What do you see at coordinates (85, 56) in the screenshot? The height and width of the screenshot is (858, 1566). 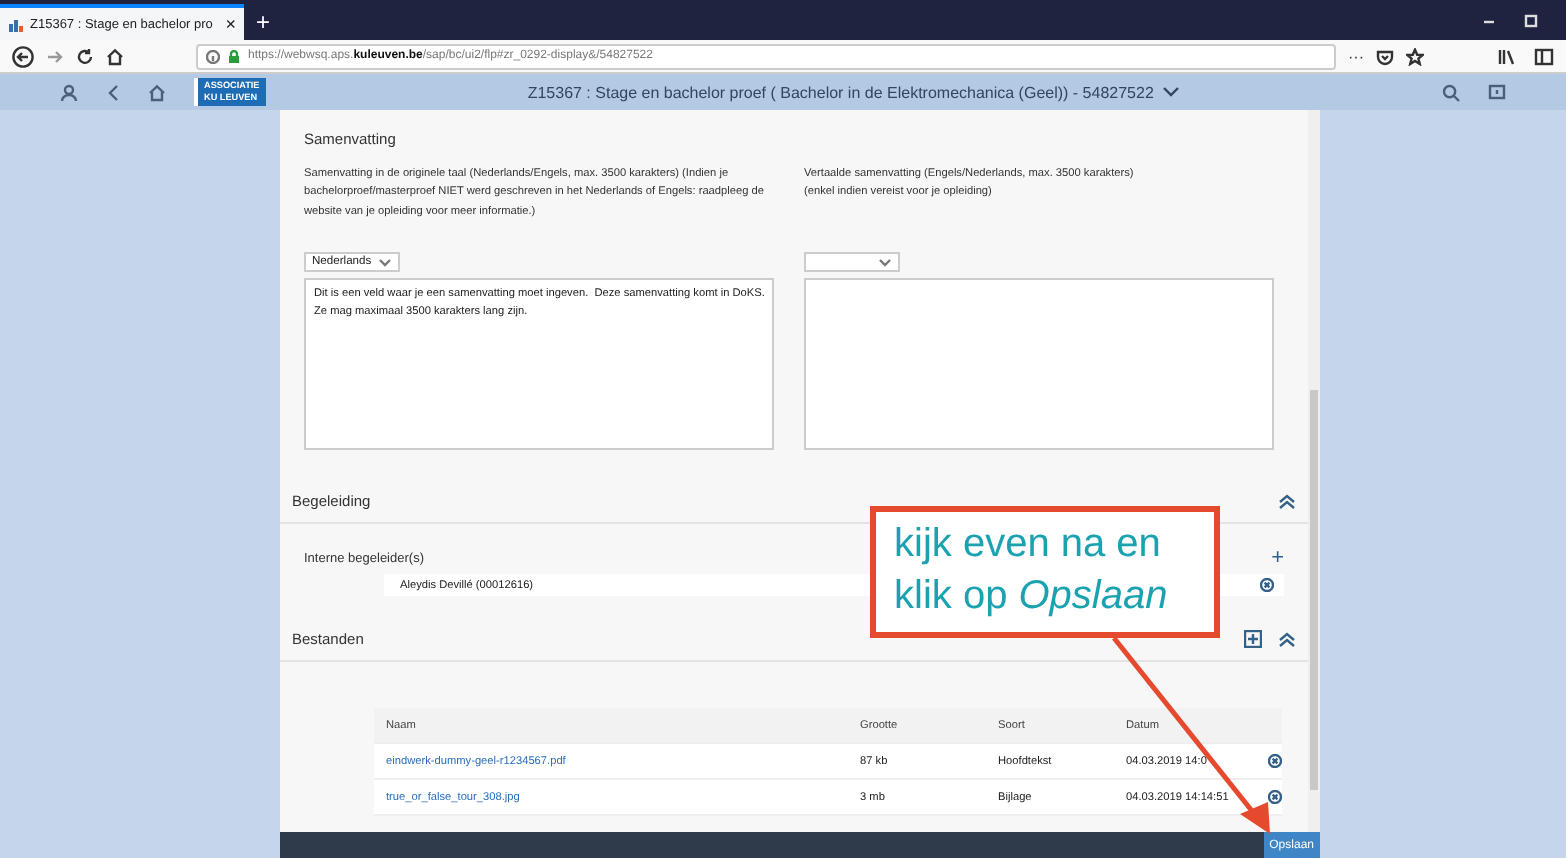 I see `reload-icon` at bounding box center [85, 56].